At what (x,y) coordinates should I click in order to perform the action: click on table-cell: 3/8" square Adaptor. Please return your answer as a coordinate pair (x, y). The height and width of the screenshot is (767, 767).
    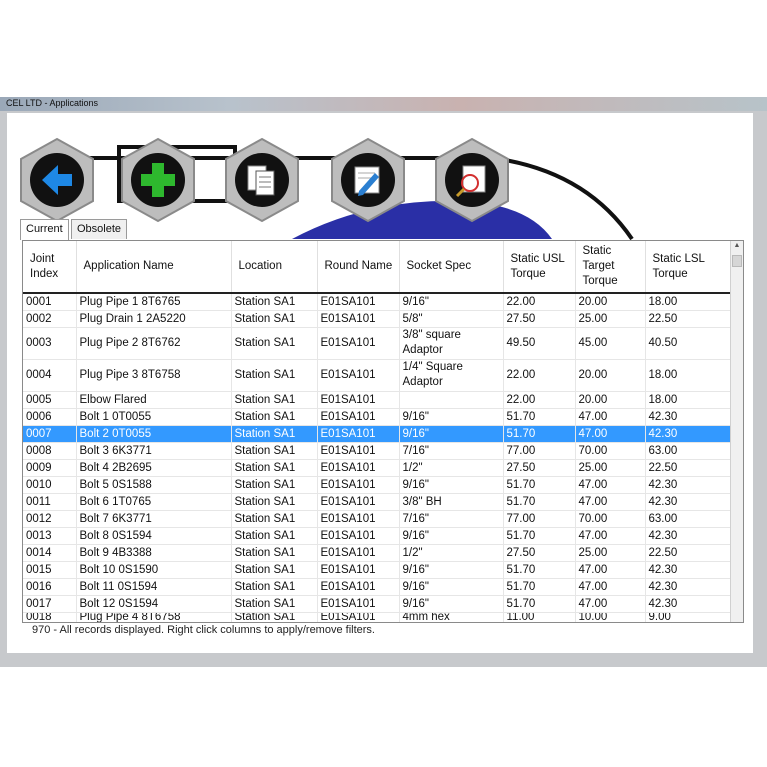
    Looking at the image, I should click on (451, 343).